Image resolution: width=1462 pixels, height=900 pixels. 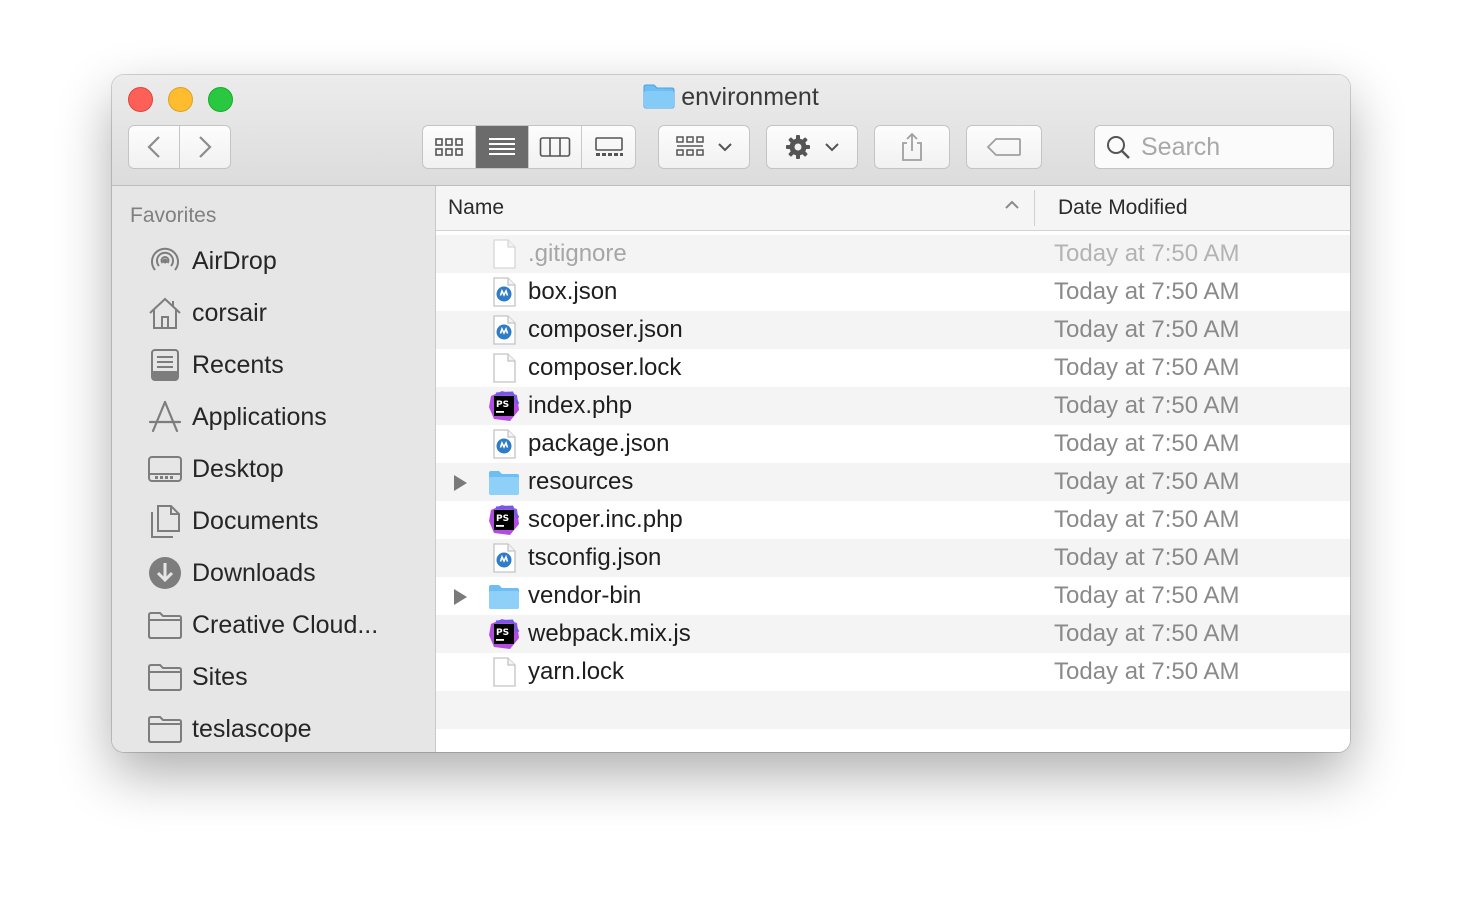 I want to click on gallery-view-button, so click(x=608, y=147).